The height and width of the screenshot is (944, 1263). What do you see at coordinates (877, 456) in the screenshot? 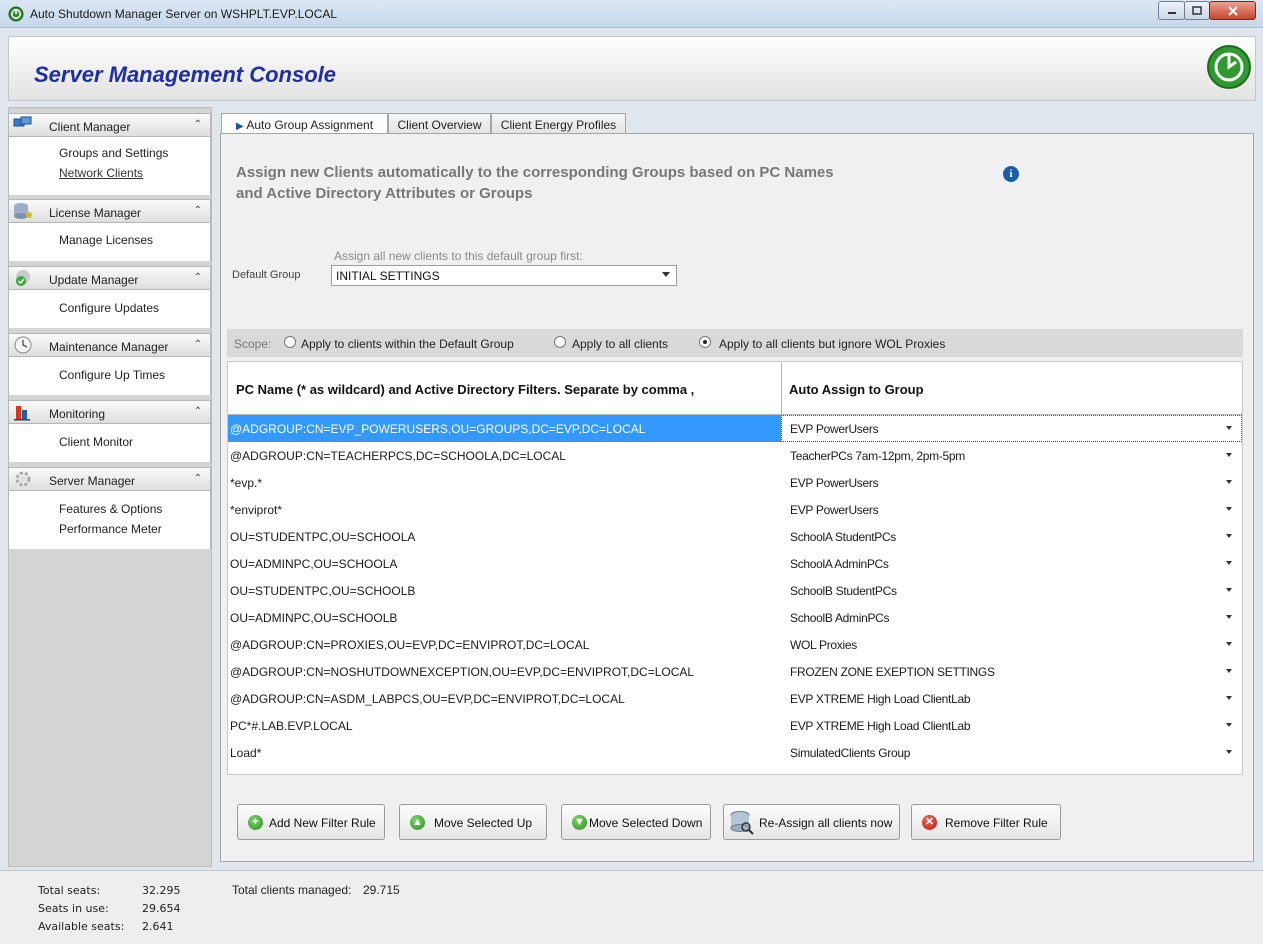
I see `group-cell: TeacherPCs 7am-12pm, 2pm-5pm` at bounding box center [877, 456].